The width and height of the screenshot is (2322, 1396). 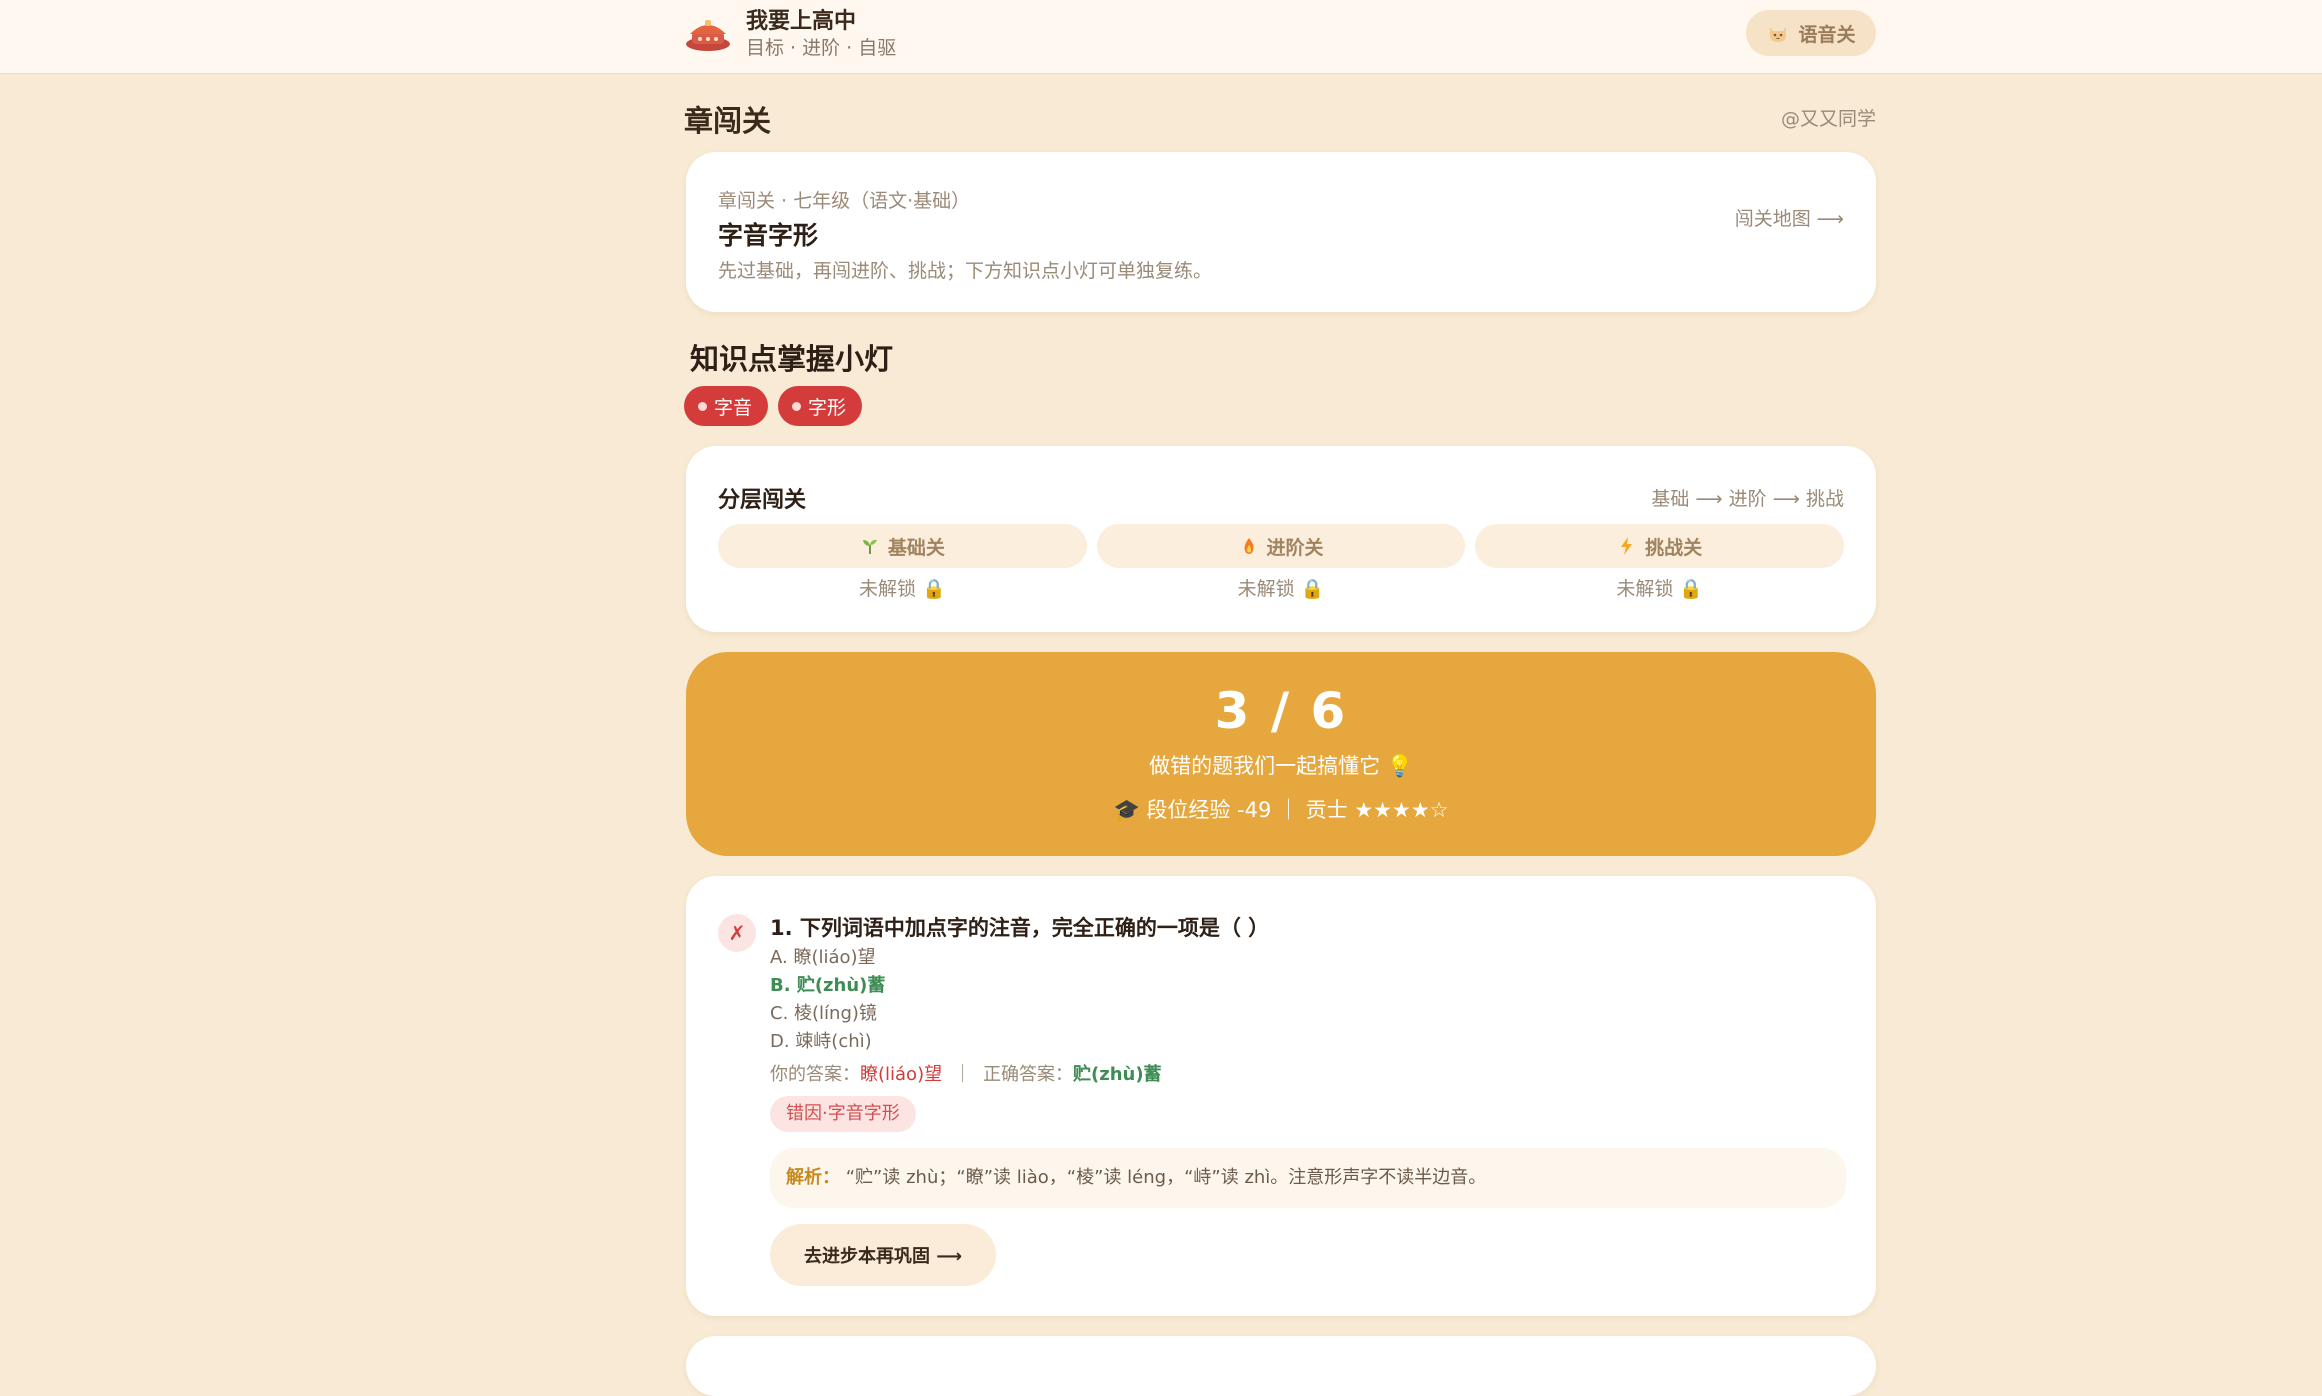 What do you see at coordinates (815, 1074) in the screenshot?
I see `your-answer-label: 你的答案：` at bounding box center [815, 1074].